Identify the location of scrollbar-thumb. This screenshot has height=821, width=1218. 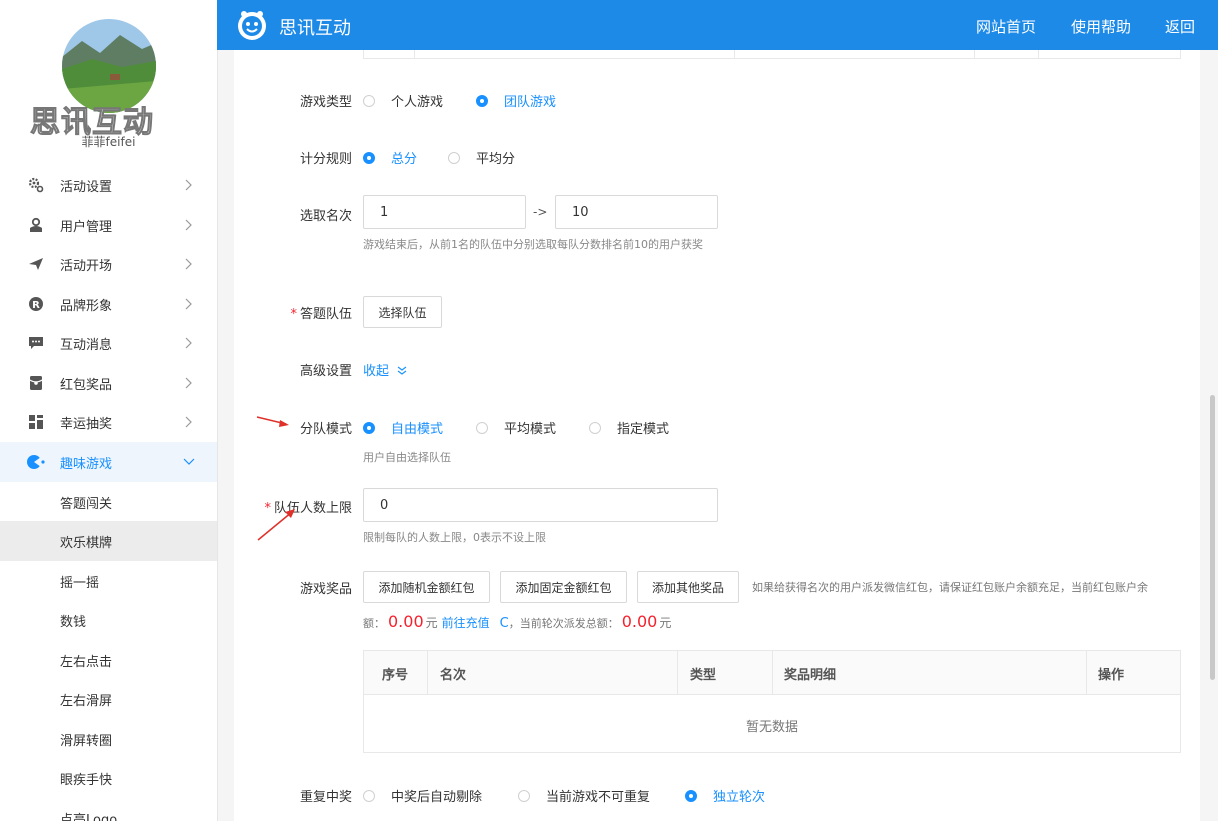
(1212, 537).